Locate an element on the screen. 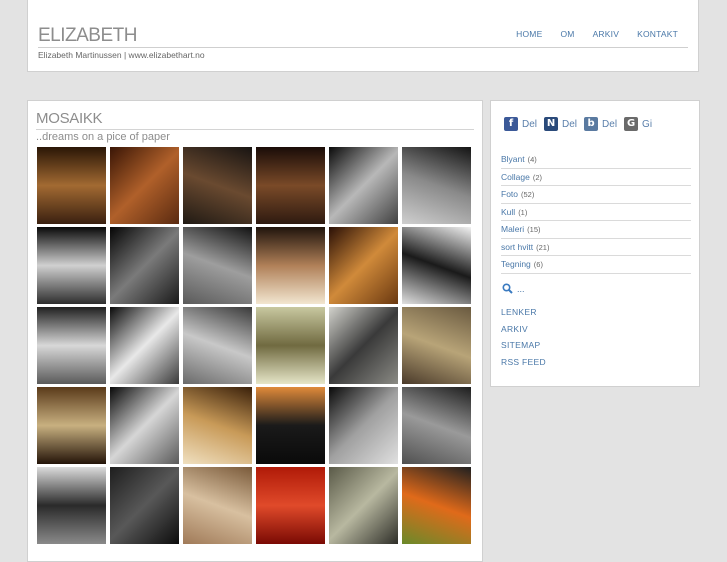 The width and height of the screenshot is (727, 562). sidebar-links: LENKER ARKIV SITEMAP RSS FEED is located at coordinates (523, 337).